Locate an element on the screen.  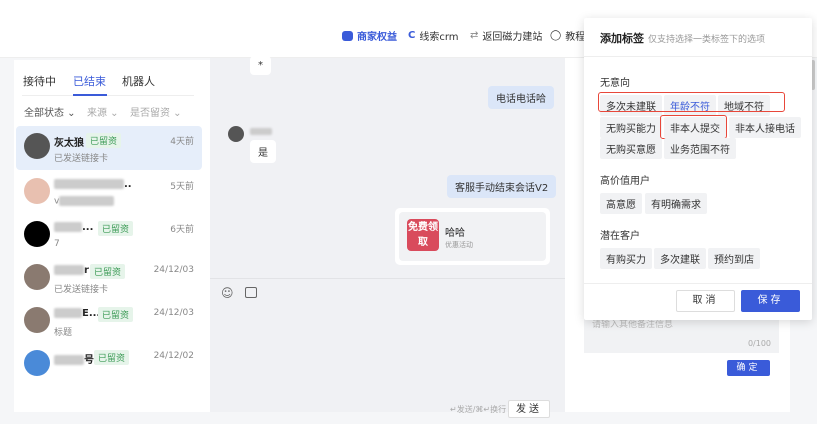
conversation-item: ... 已留资 6天前 7 is located at coordinates (109, 236).